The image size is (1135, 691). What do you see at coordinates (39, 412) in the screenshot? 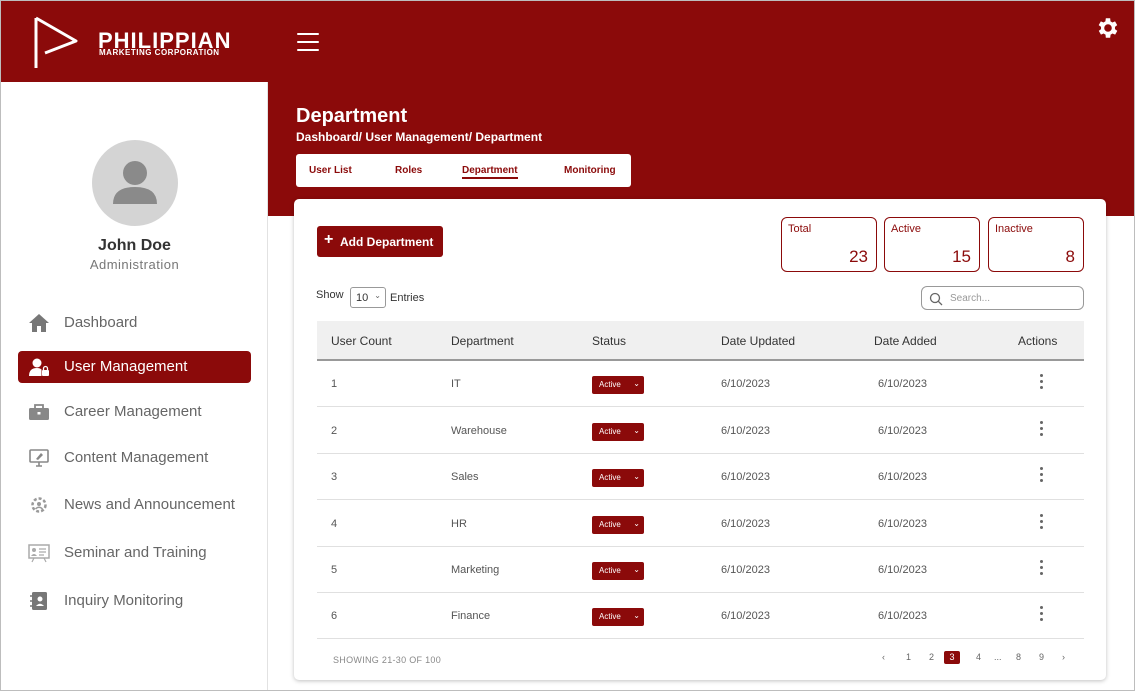
I see `briefcase-icon` at bounding box center [39, 412].